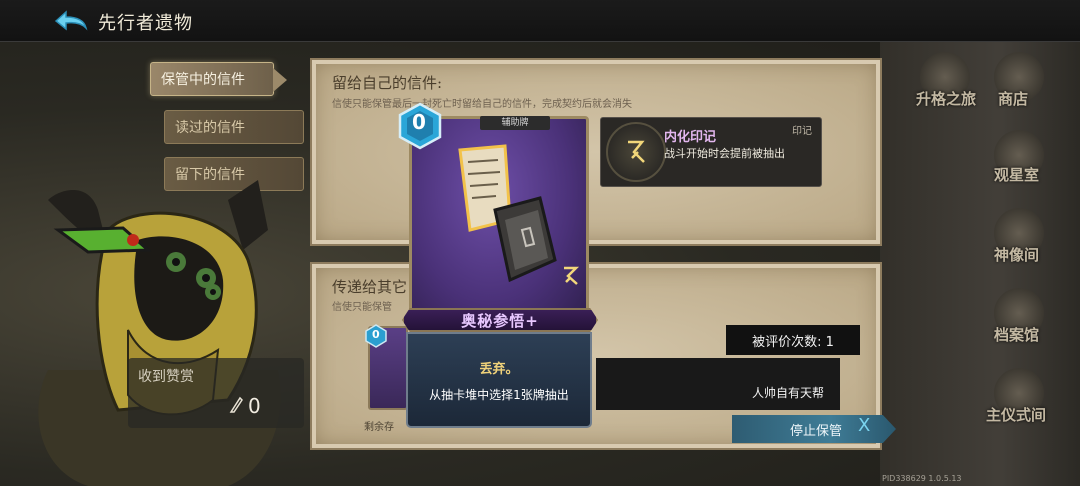 The image size is (1080, 486). Describe the element at coordinates (370, 287) in the screenshot. I see `panel-others-title: 传递给其它` at that location.